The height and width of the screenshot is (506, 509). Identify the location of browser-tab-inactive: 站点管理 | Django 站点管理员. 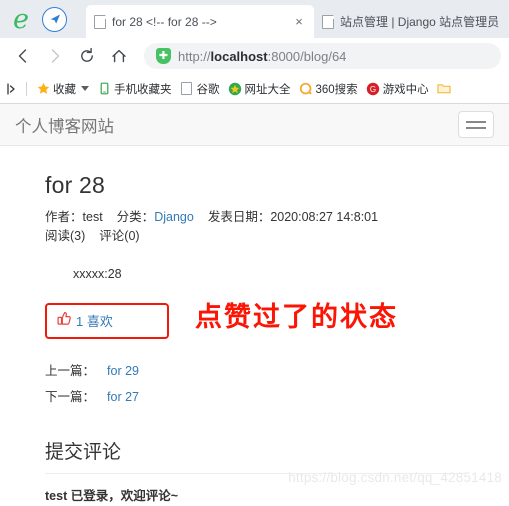
(410, 21).